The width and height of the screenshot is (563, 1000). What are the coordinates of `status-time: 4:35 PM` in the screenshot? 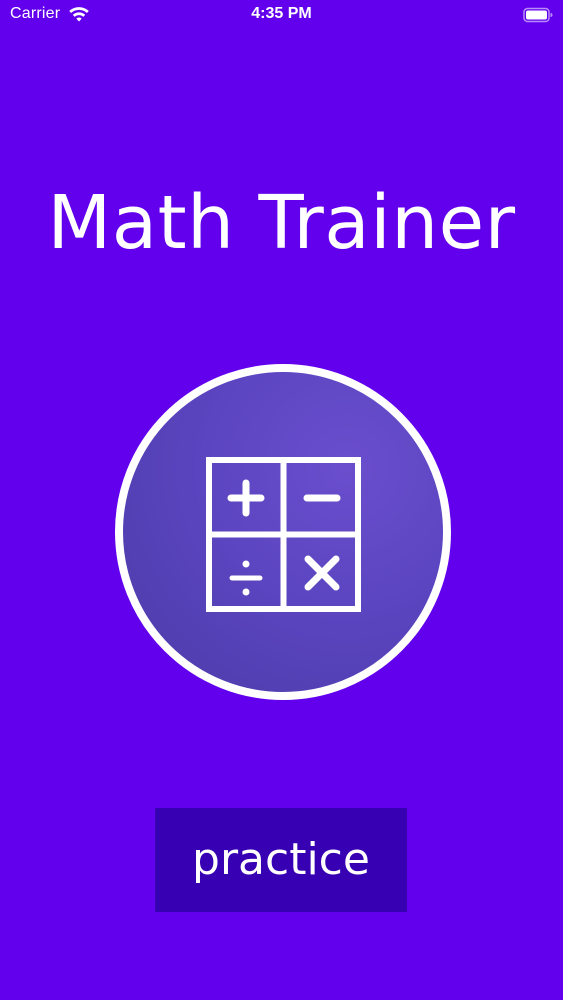 It's located at (281, 13).